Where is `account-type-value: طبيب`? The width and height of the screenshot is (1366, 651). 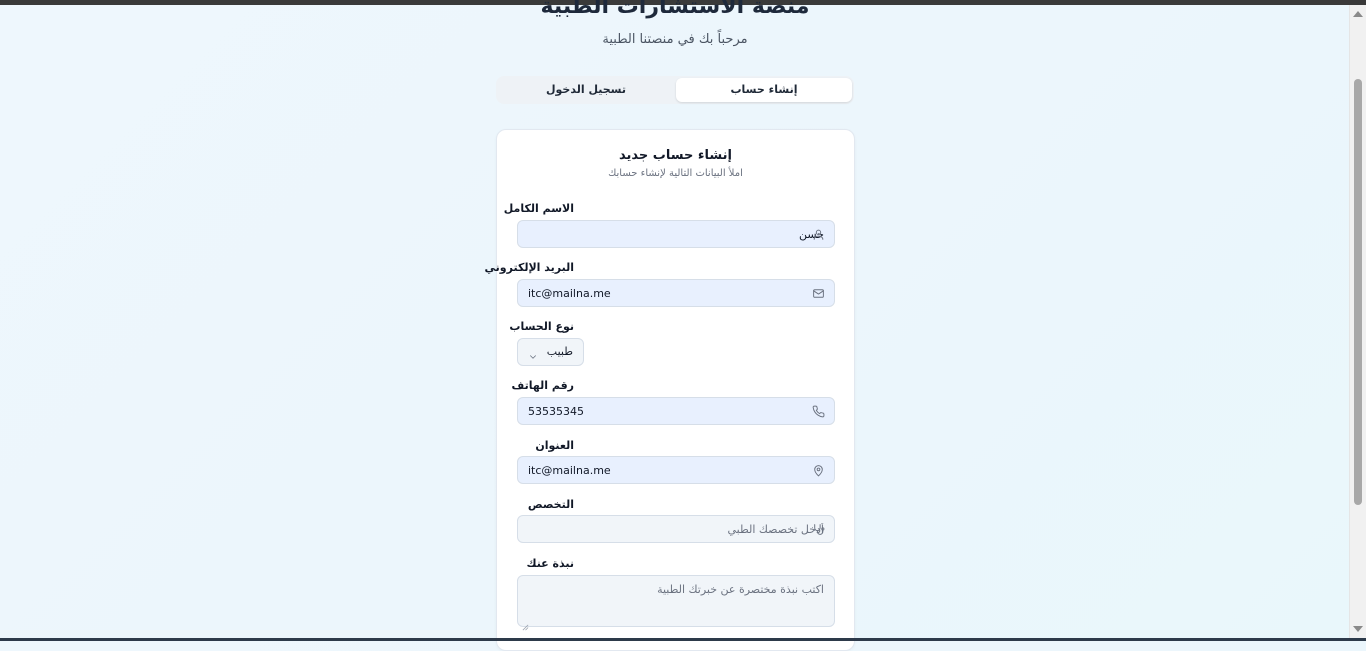
account-type-value: طبيب is located at coordinates (559, 351).